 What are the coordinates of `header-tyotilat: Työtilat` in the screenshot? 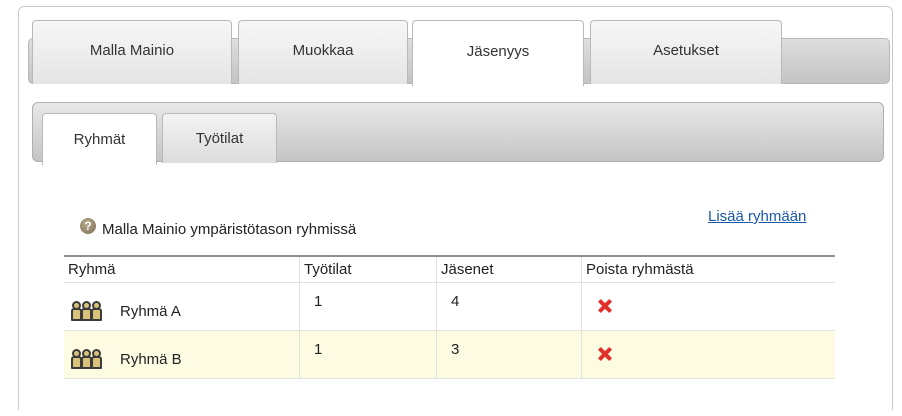 It's located at (328, 269).